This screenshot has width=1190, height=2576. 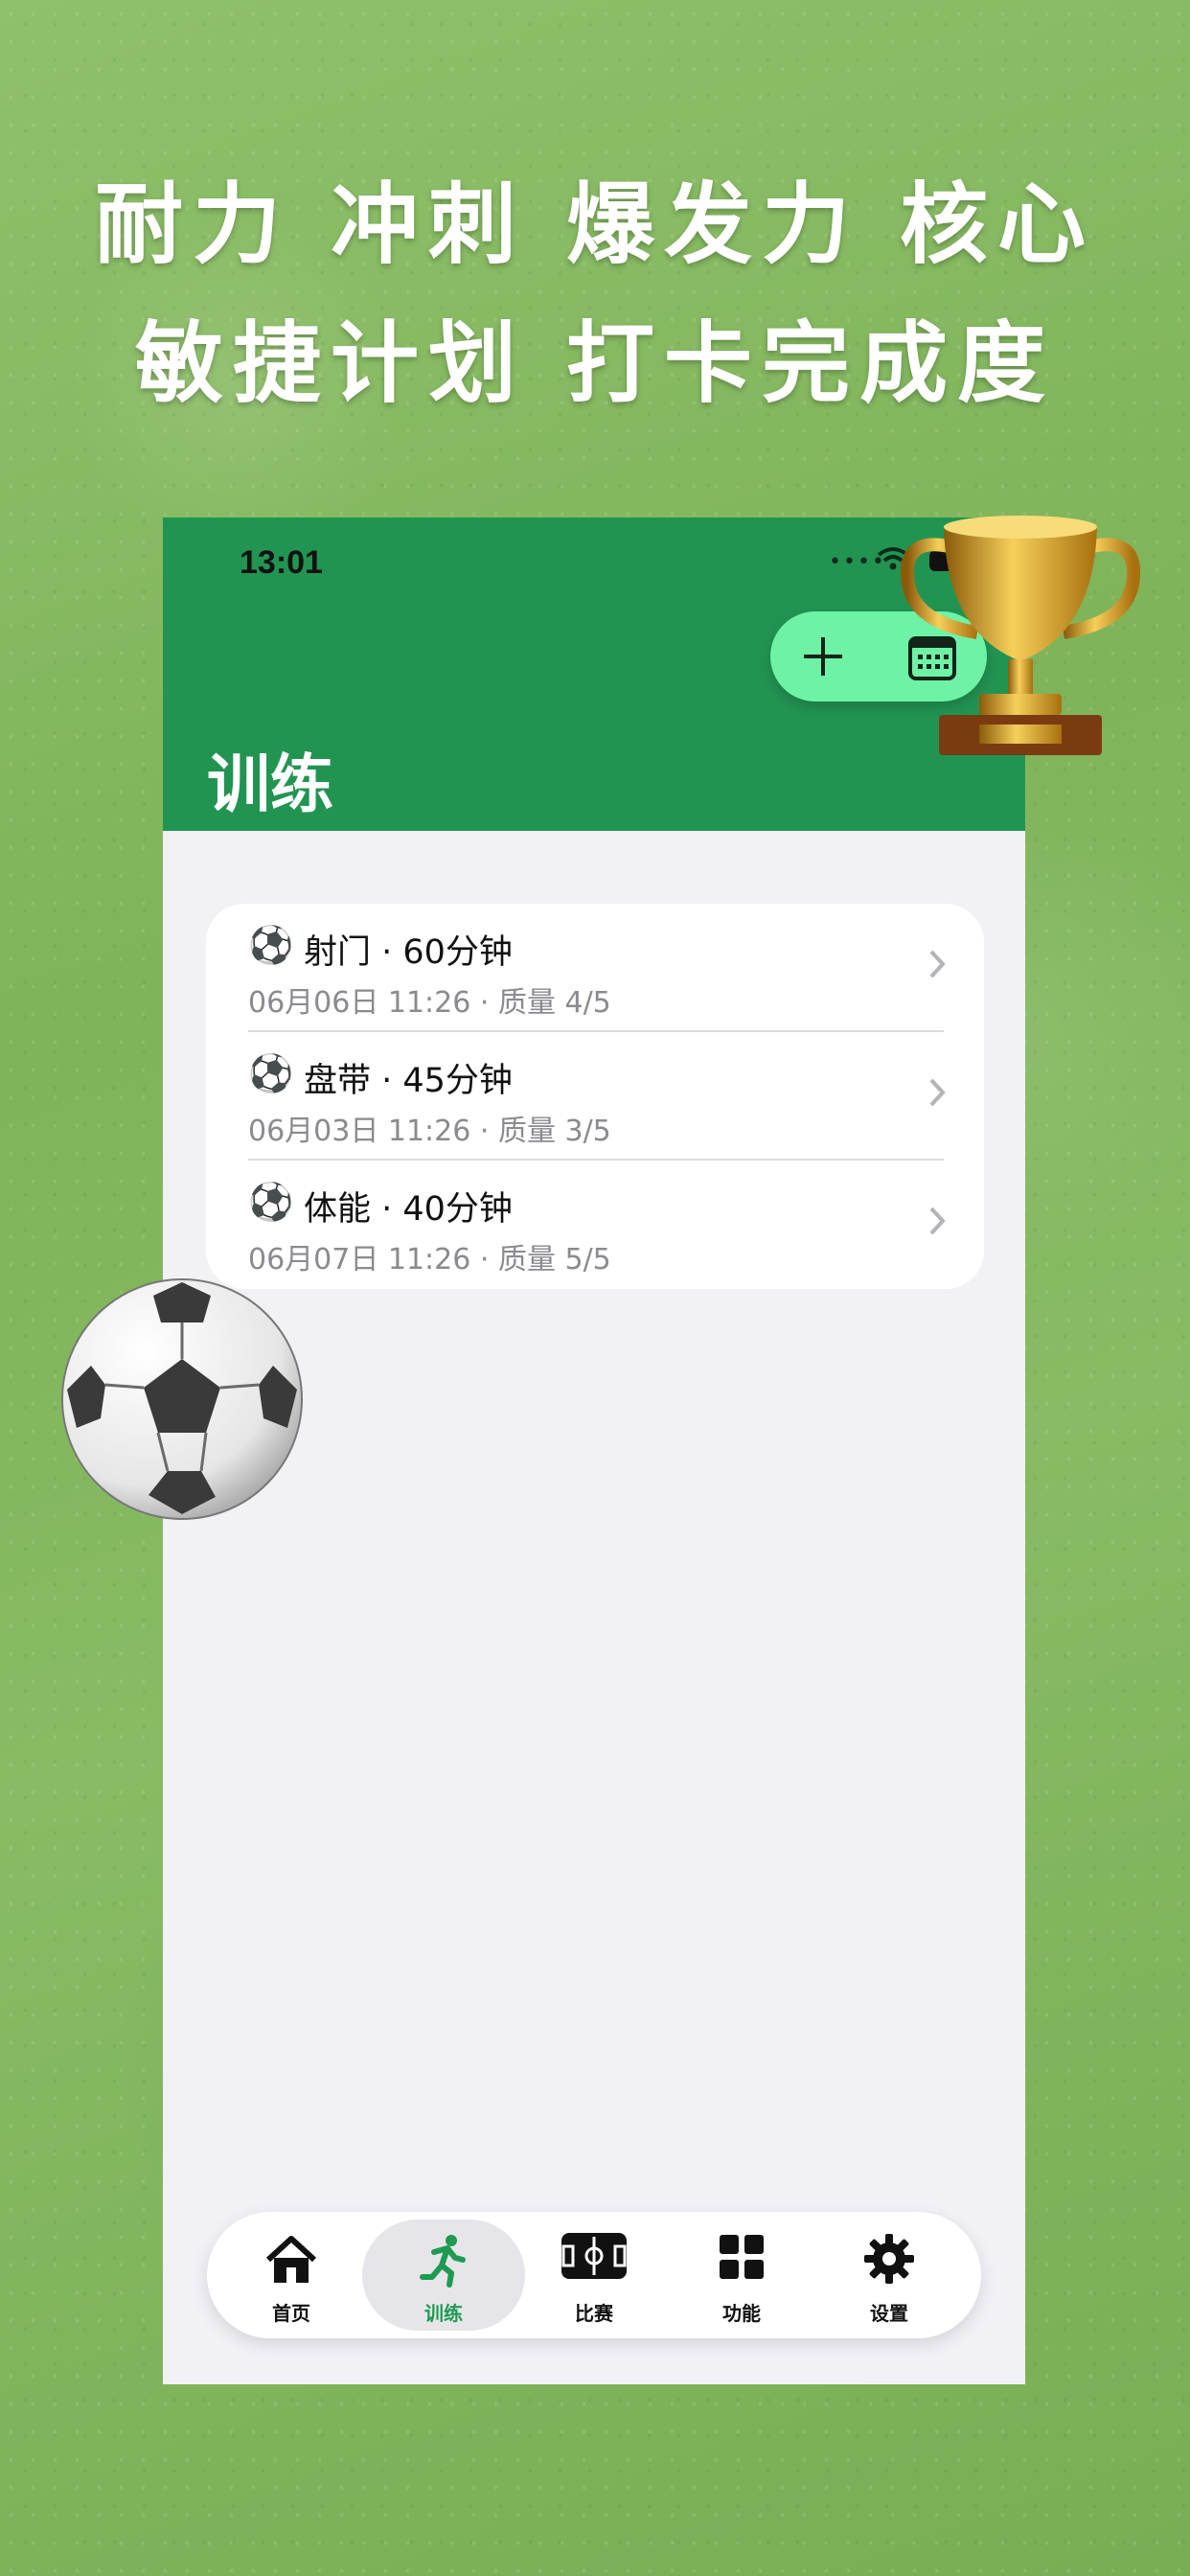 What do you see at coordinates (291, 2313) in the screenshot?
I see `tab-label: 首页` at bounding box center [291, 2313].